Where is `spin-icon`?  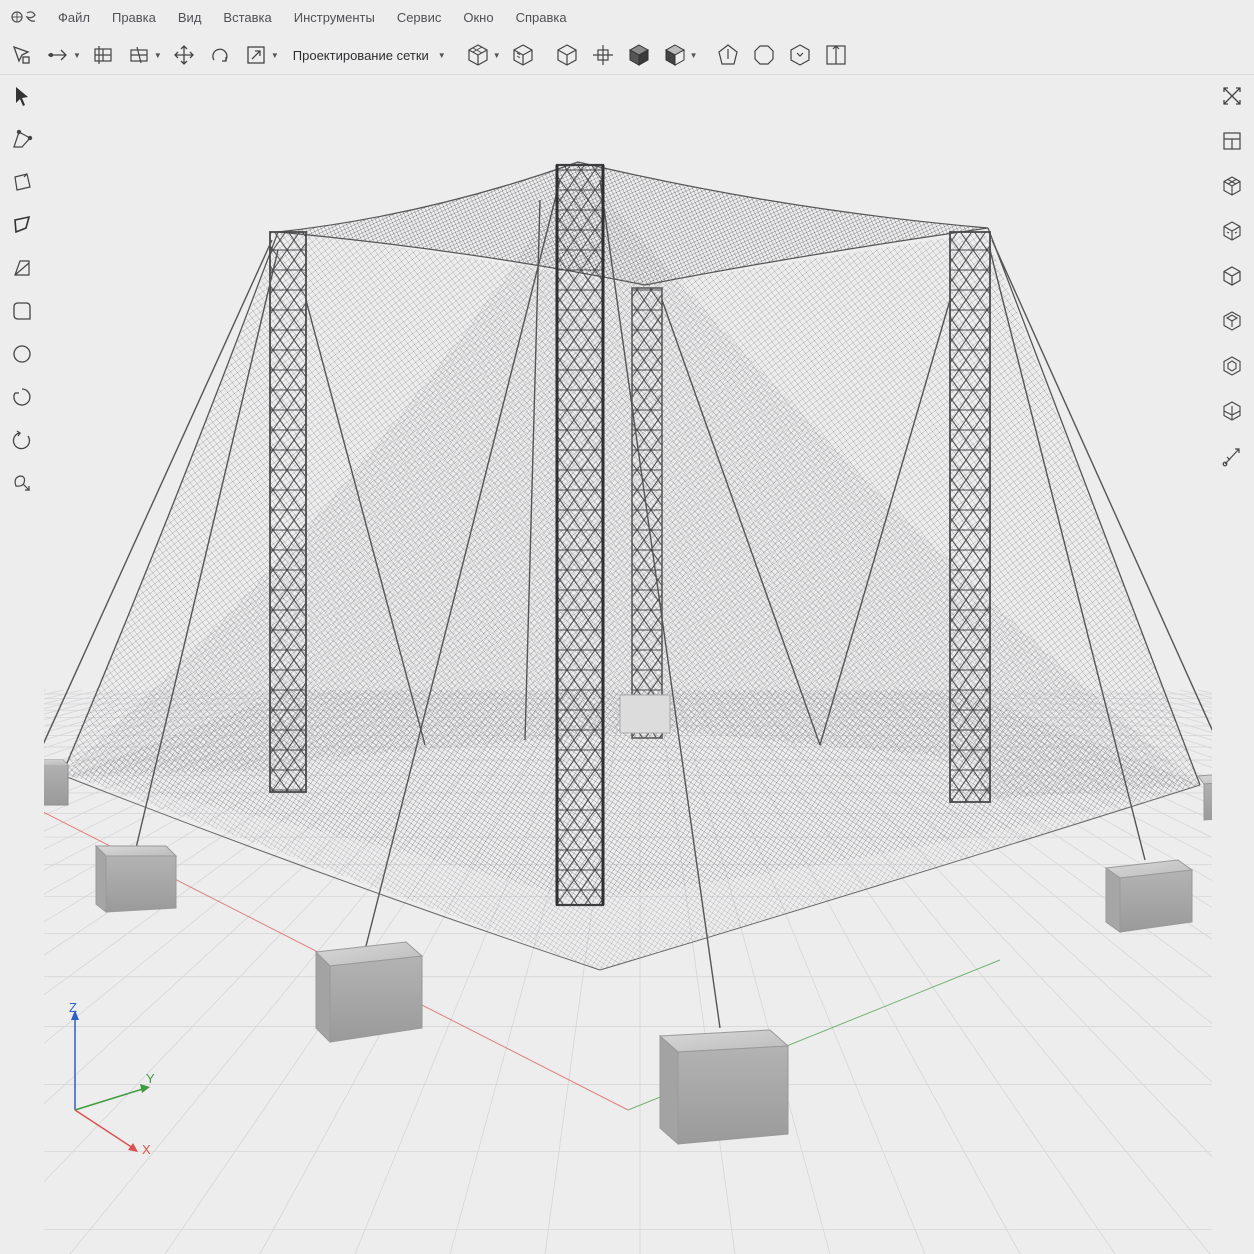 spin-icon is located at coordinates (22, 440).